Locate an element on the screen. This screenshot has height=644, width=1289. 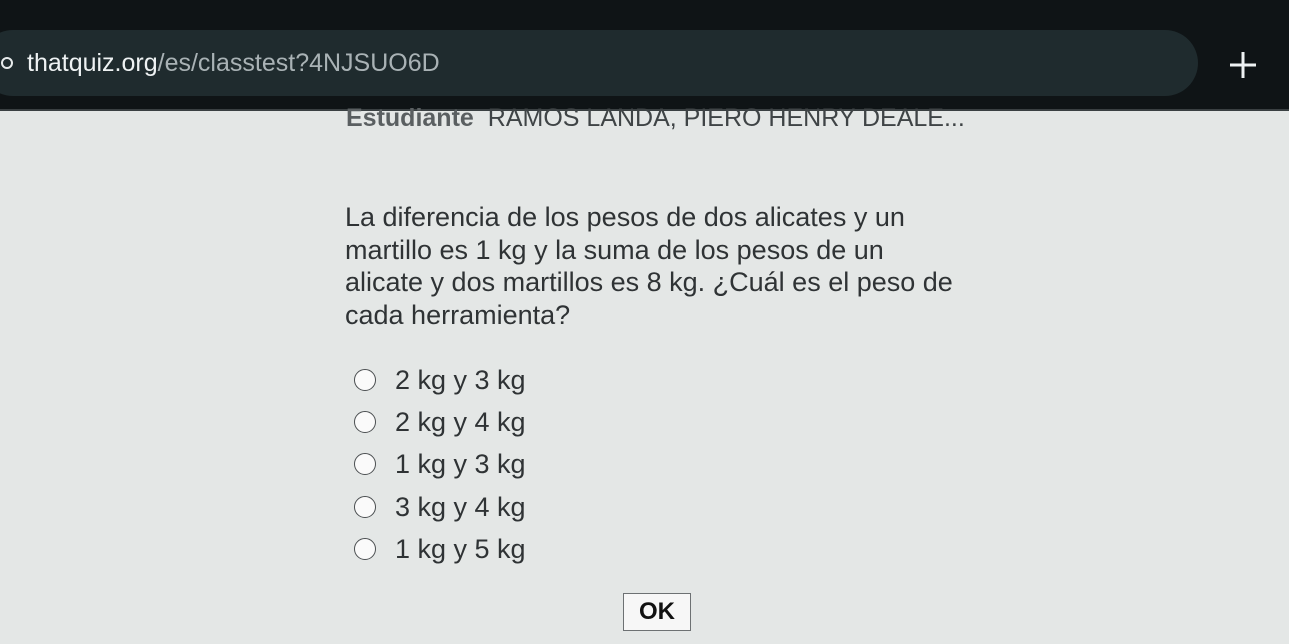
option-label: 2 kg y 3 kg is located at coordinates (460, 380).